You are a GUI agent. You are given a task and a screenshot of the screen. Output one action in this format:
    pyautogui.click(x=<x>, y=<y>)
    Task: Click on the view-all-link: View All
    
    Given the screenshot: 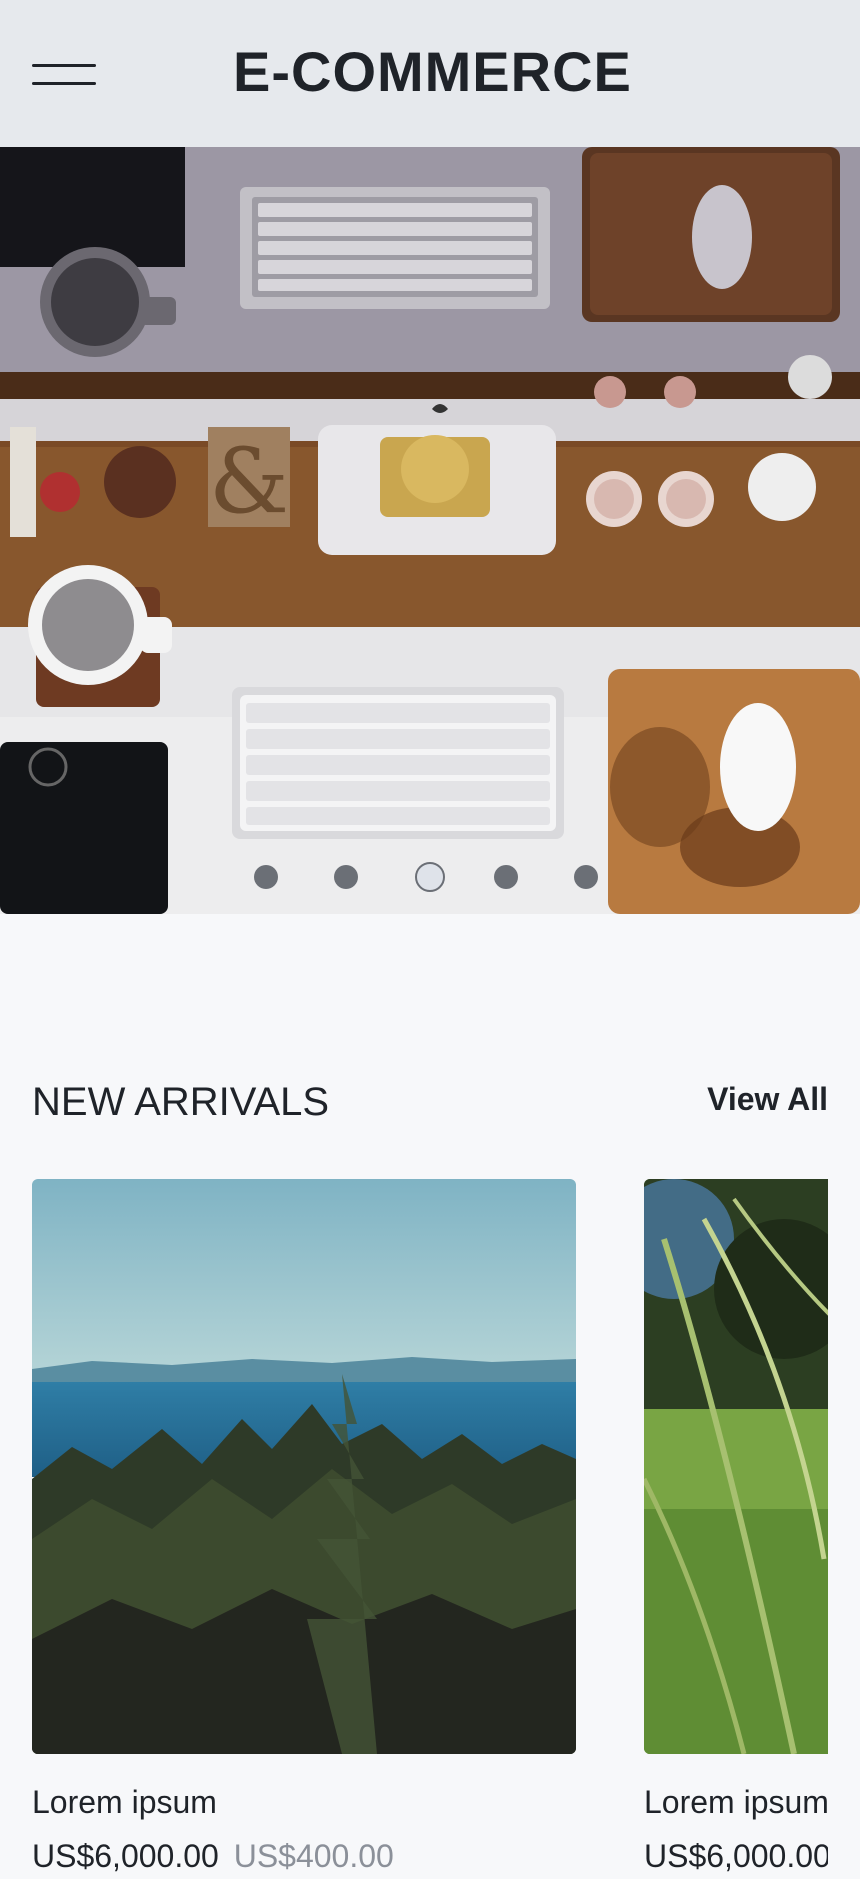 What is the action you would take?
    pyautogui.click(x=767, y=1099)
    